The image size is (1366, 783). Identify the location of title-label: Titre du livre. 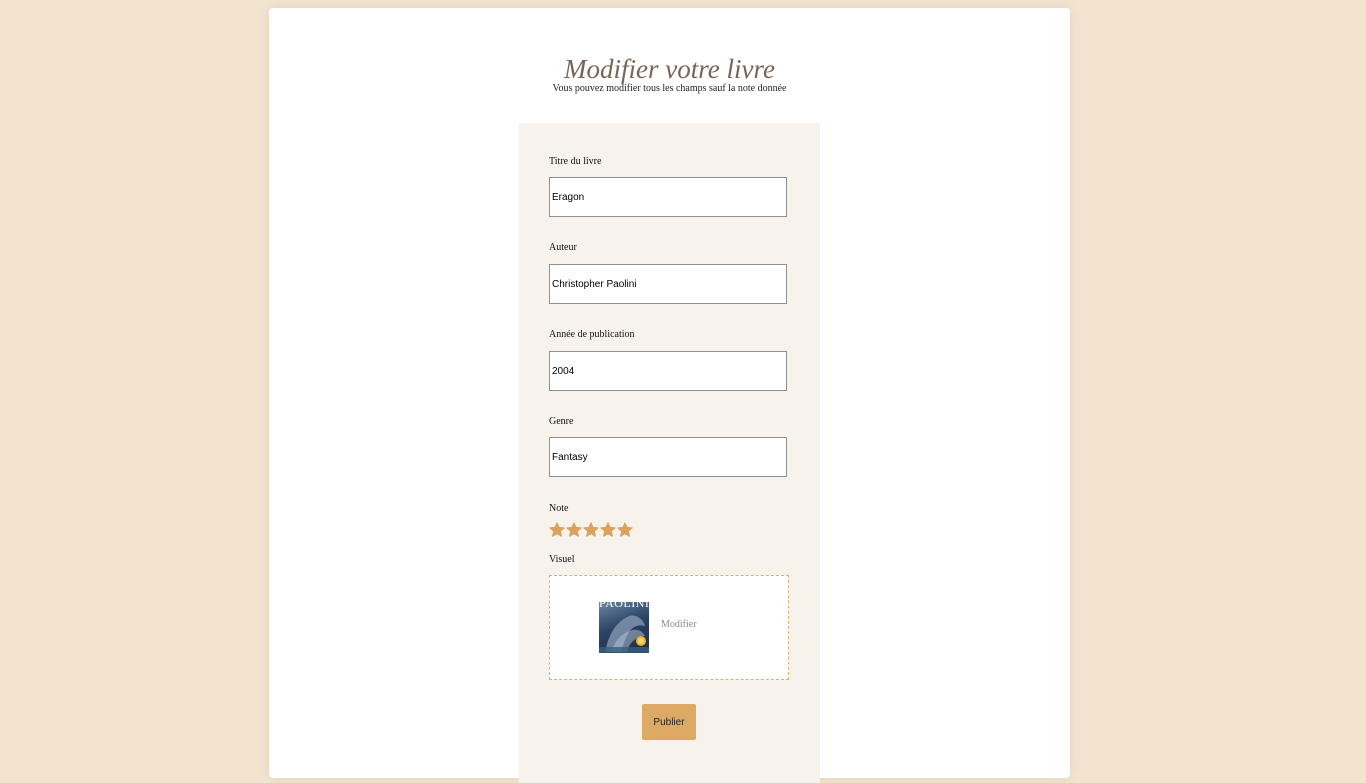
(575, 161).